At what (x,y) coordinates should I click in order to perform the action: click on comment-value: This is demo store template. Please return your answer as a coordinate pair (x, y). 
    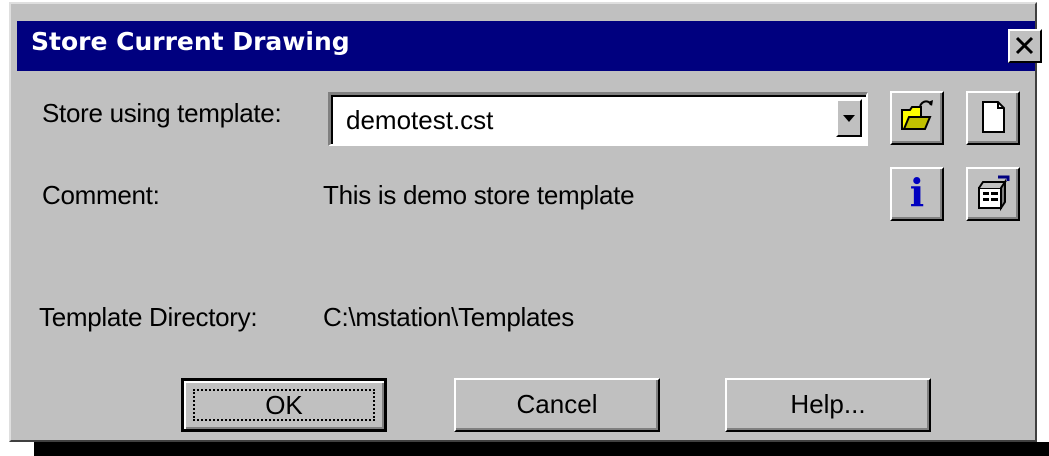
    Looking at the image, I should click on (479, 195).